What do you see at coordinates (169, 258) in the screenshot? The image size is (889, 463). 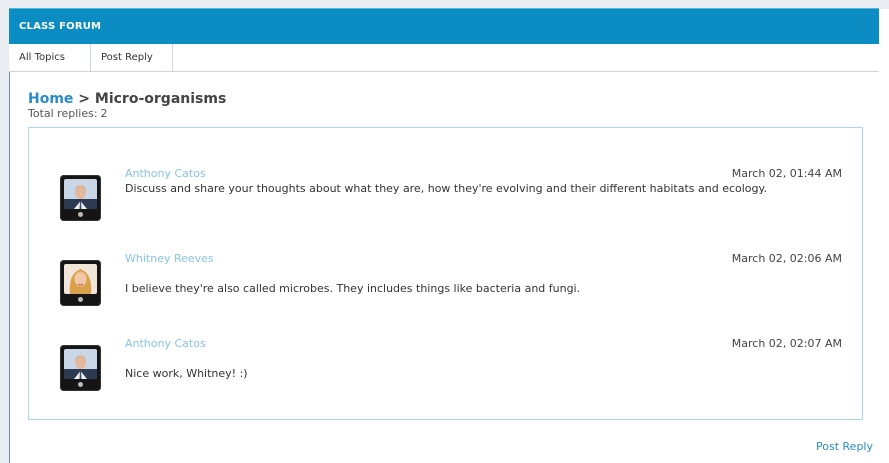 I see `post-author-link: Whitney Reeves` at bounding box center [169, 258].